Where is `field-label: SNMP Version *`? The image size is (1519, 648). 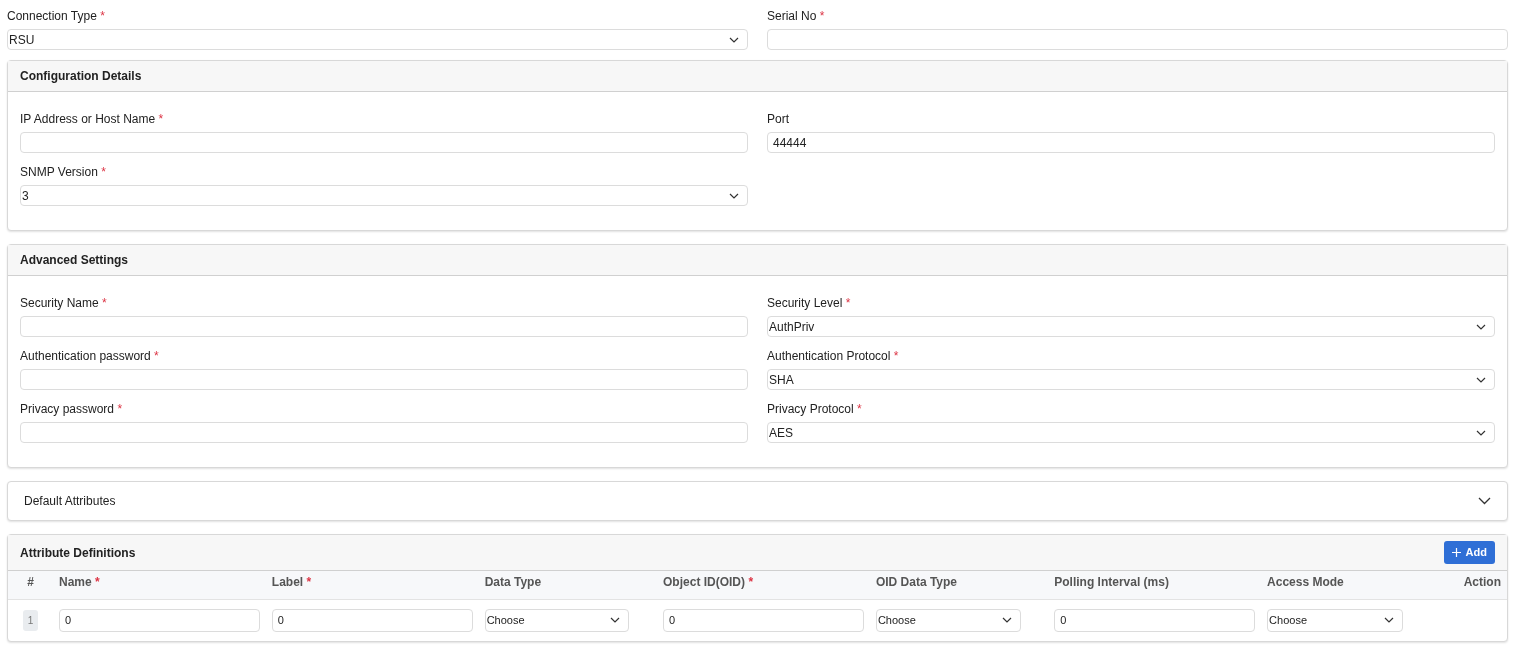 field-label: SNMP Version * is located at coordinates (63, 172).